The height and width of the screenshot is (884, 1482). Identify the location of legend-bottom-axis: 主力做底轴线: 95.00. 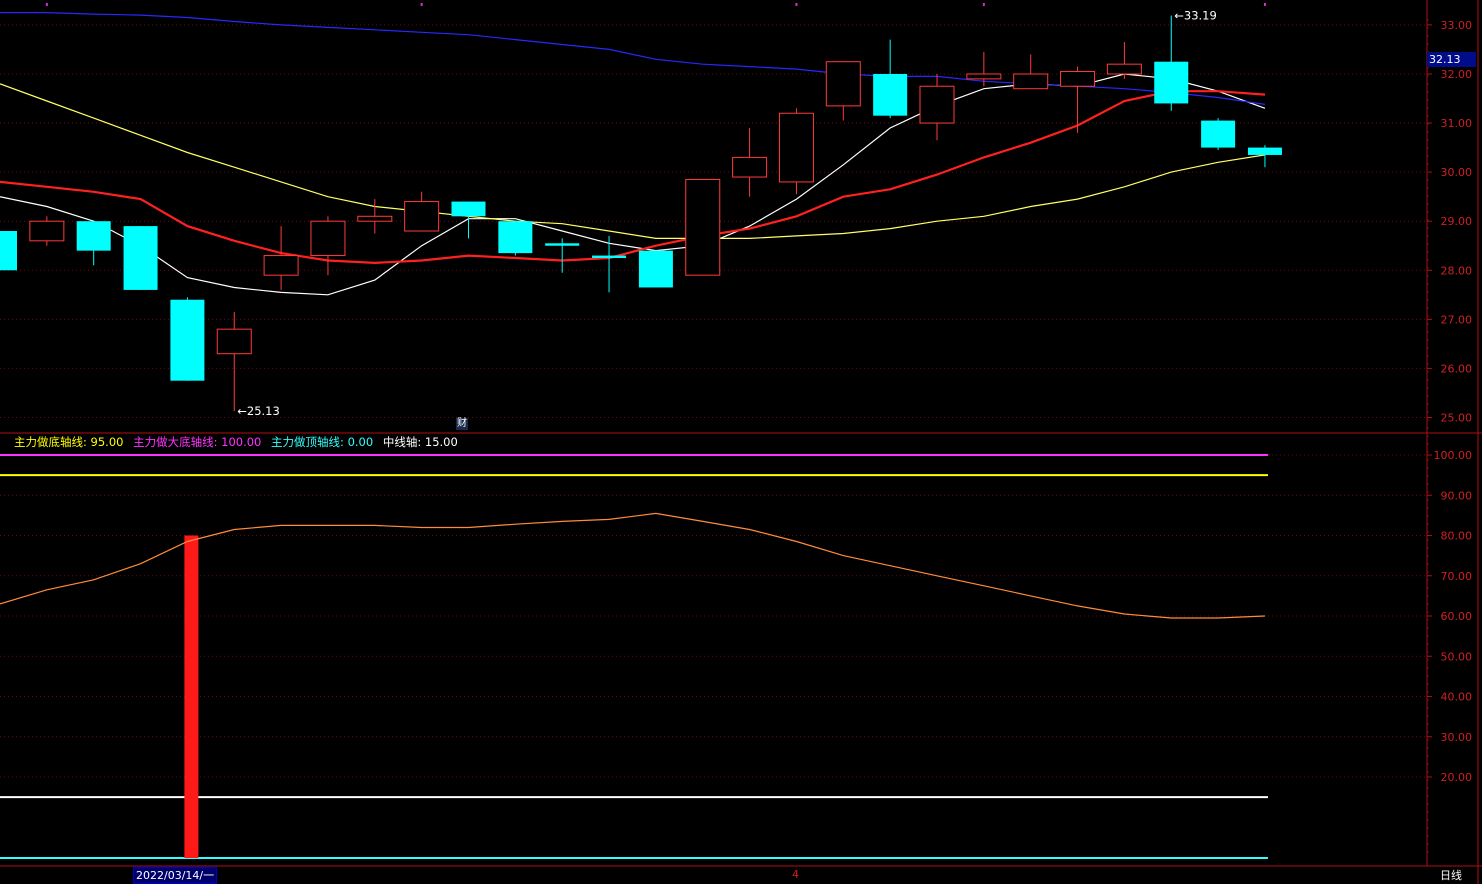
(69, 442).